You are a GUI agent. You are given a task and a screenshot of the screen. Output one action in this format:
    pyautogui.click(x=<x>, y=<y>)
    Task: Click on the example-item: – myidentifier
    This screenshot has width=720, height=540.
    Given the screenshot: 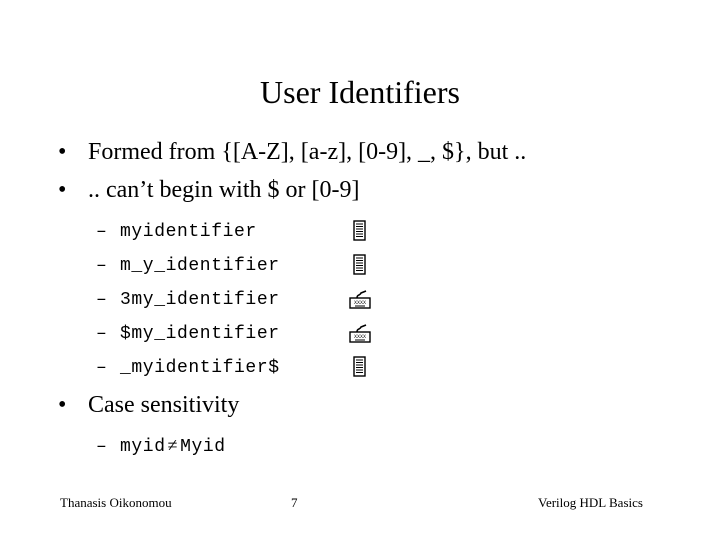 What is the action you would take?
    pyautogui.click(x=176, y=232)
    